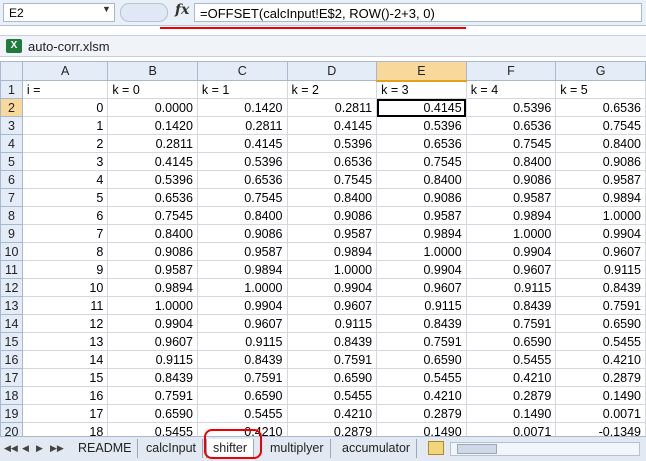 This screenshot has height=461, width=646. I want to click on cell-c18: 0.6590, so click(242, 395).